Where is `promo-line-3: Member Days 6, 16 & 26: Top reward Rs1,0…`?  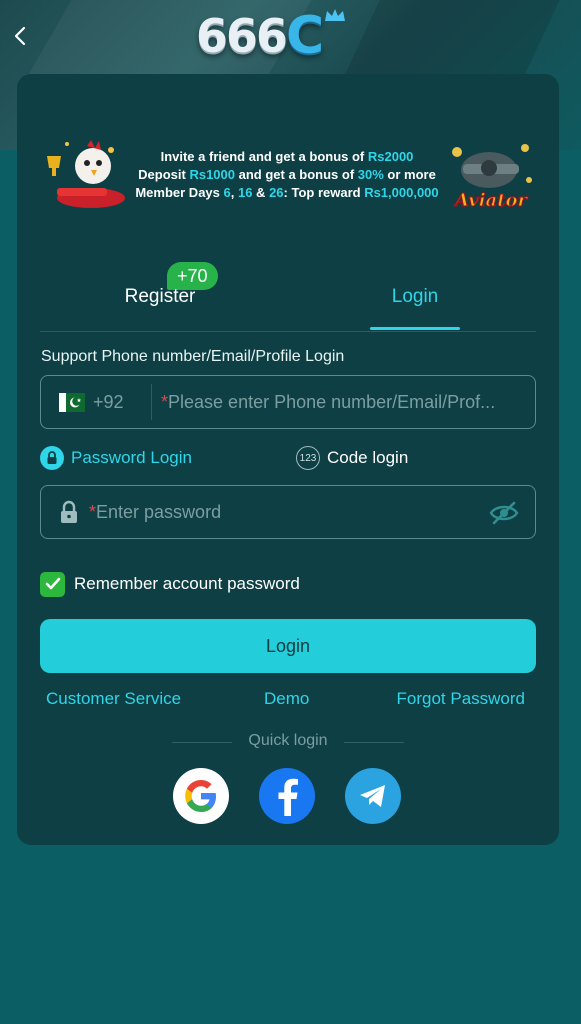
promo-line-3: Member Days 6, 16 & 26: Top reward Rs1,0… is located at coordinates (287, 192).